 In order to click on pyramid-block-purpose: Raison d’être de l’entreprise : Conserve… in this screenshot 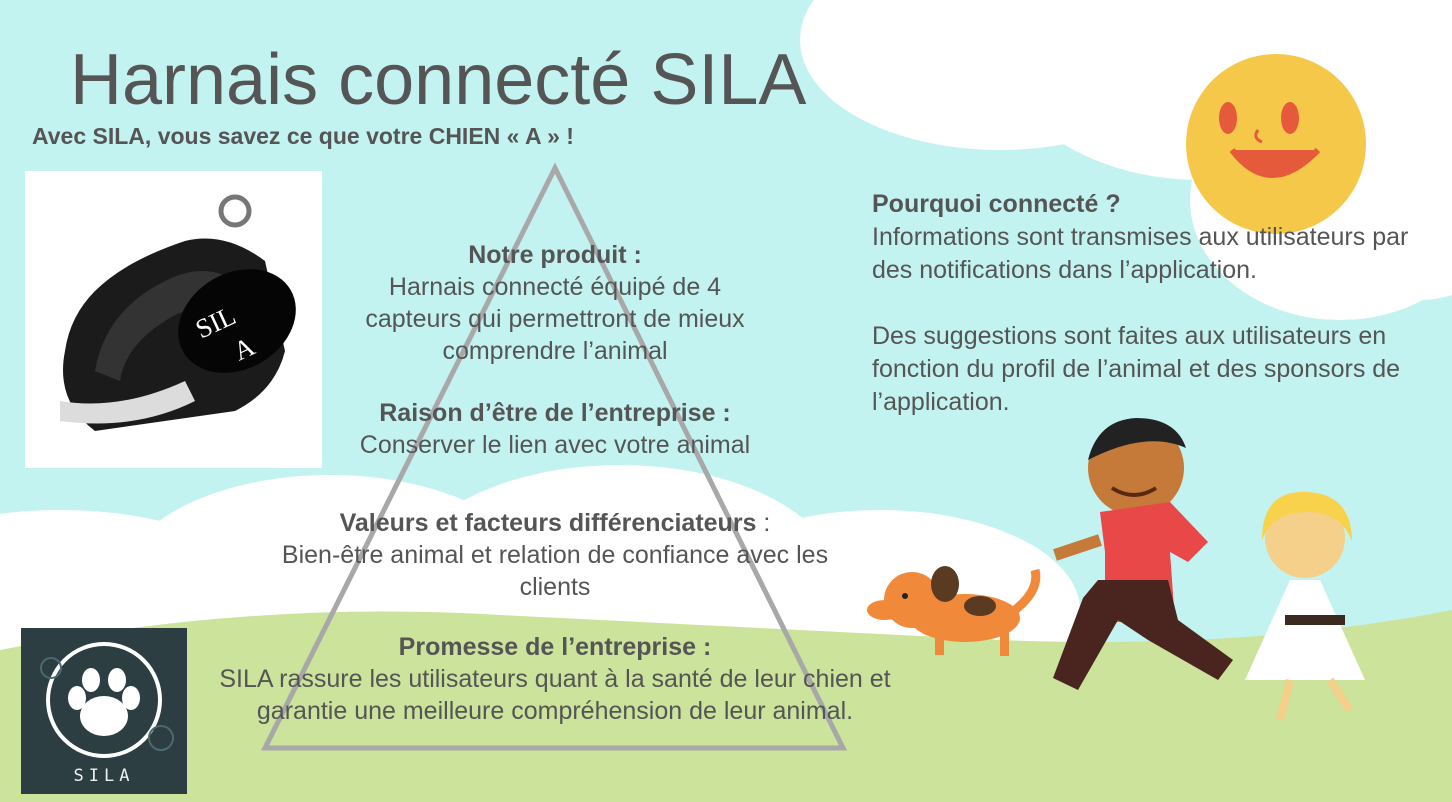, I will do `click(555, 429)`.